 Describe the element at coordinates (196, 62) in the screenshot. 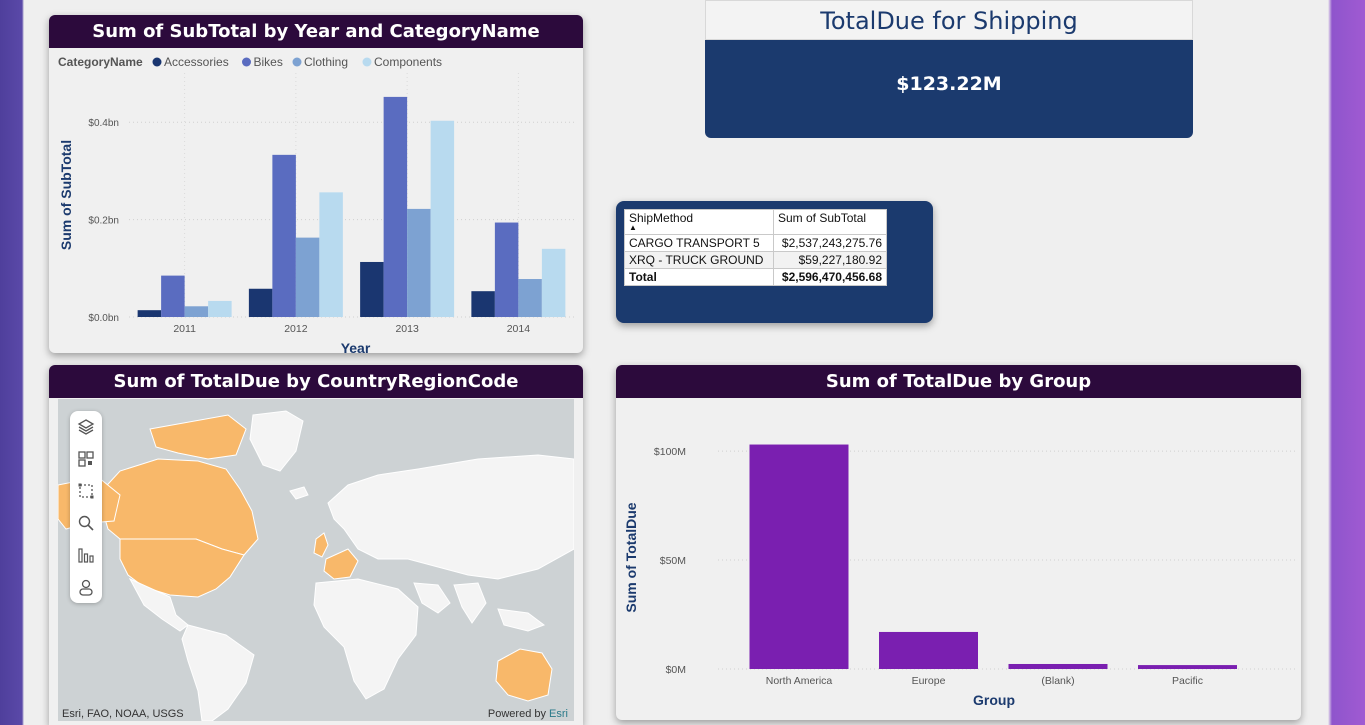

I see `legend-item-label: Accessories` at that location.